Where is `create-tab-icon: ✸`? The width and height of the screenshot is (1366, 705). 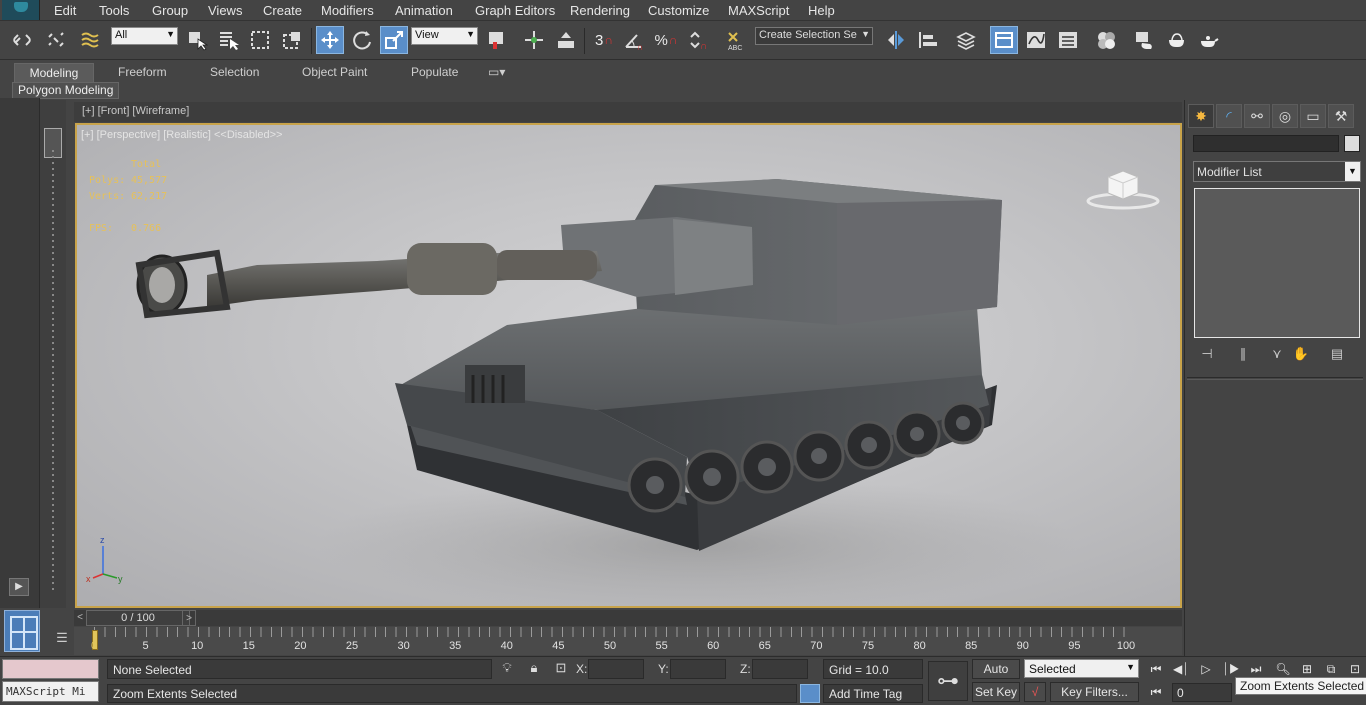
create-tab-icon: ✸ is located at coordinates (1201, 116).